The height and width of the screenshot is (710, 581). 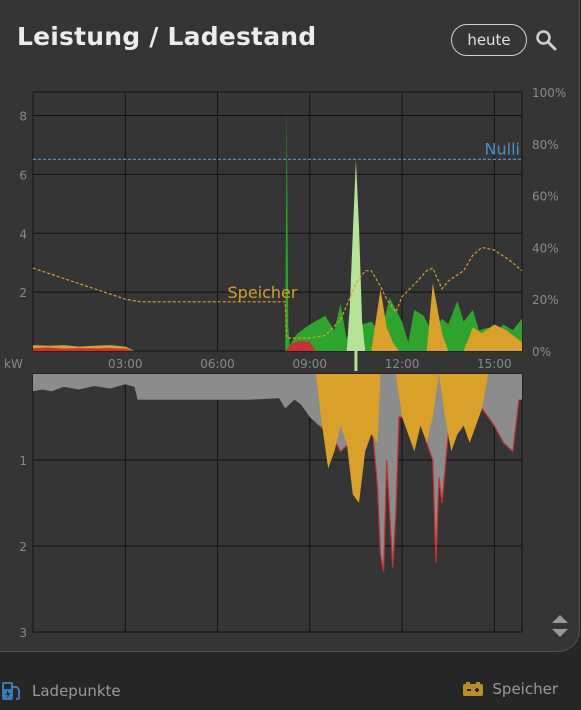 What do you see at coordinates (309, 364) in the screenshot?
I see `x-tick: 09:00` at bounding box center [309, 364].